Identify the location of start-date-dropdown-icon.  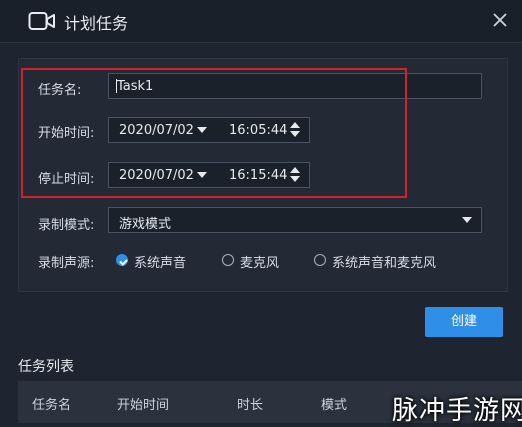
(202, 130).